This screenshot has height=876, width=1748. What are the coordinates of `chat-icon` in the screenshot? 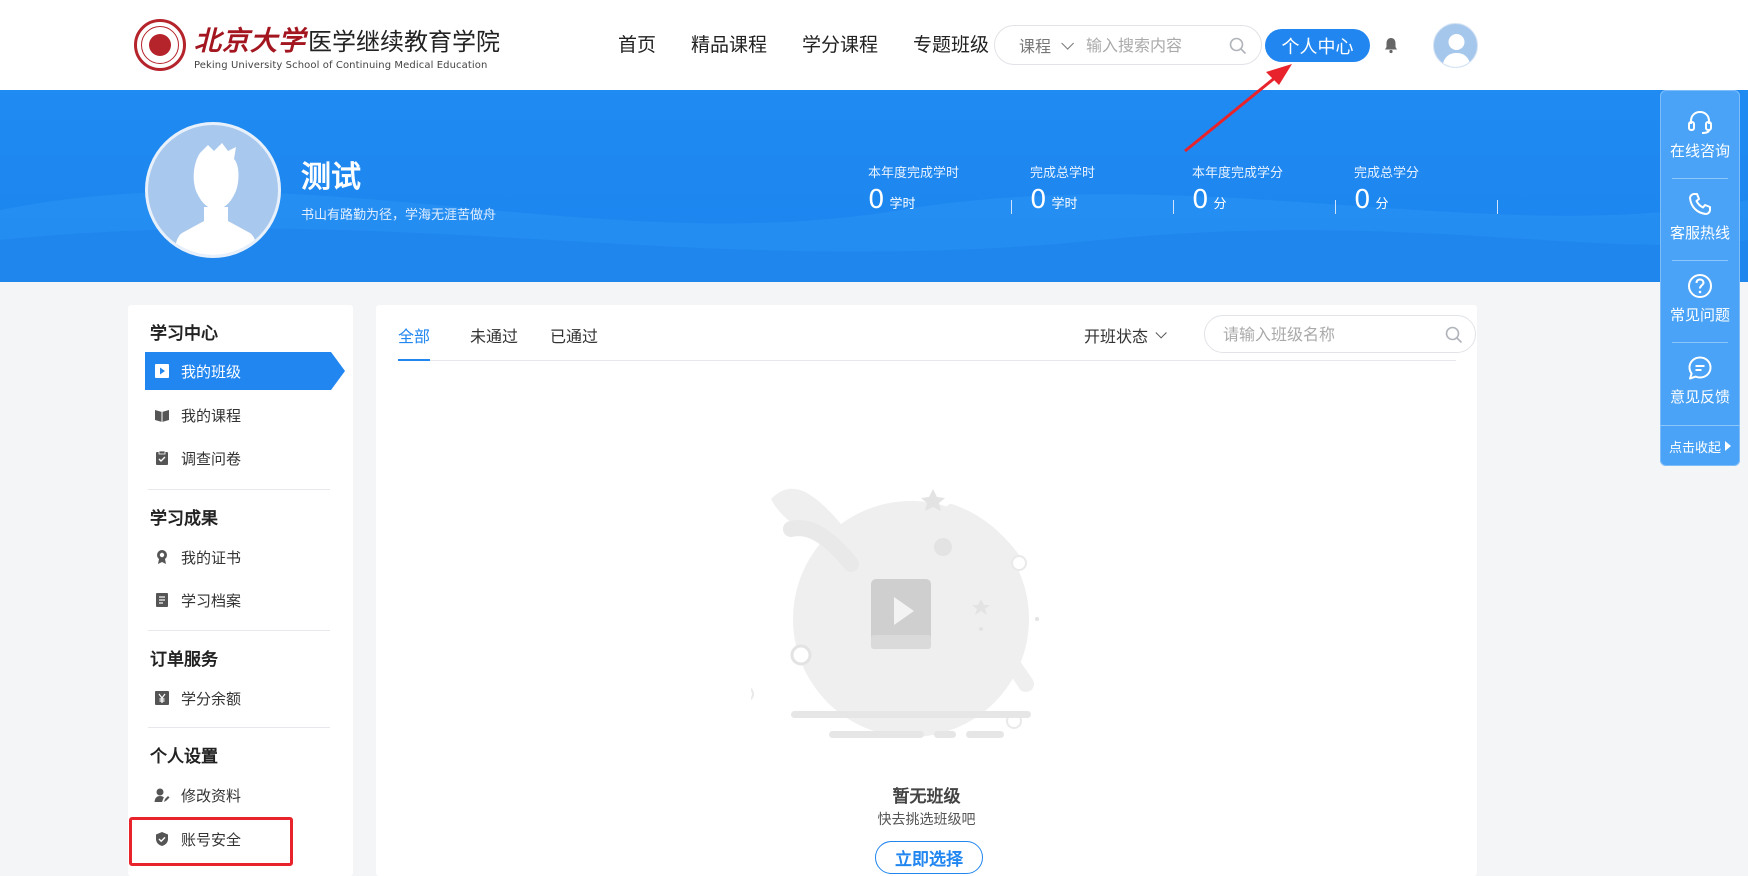 It's located at (1700, 368).